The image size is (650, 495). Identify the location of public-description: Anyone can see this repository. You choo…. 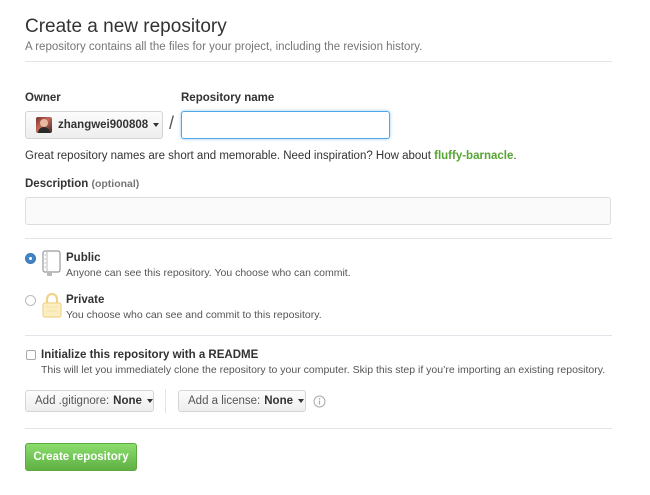
(208, 273).